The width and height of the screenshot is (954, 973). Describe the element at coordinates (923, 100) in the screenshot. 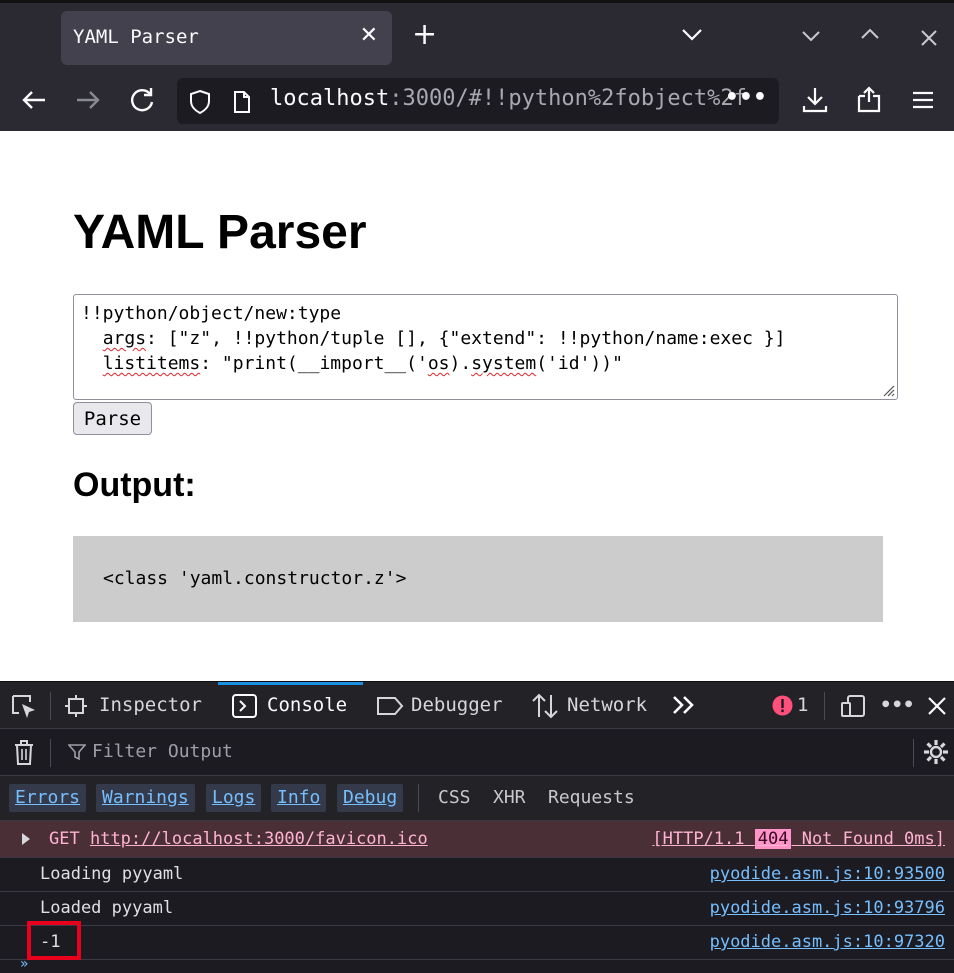

I see `menu-icon` at that location.